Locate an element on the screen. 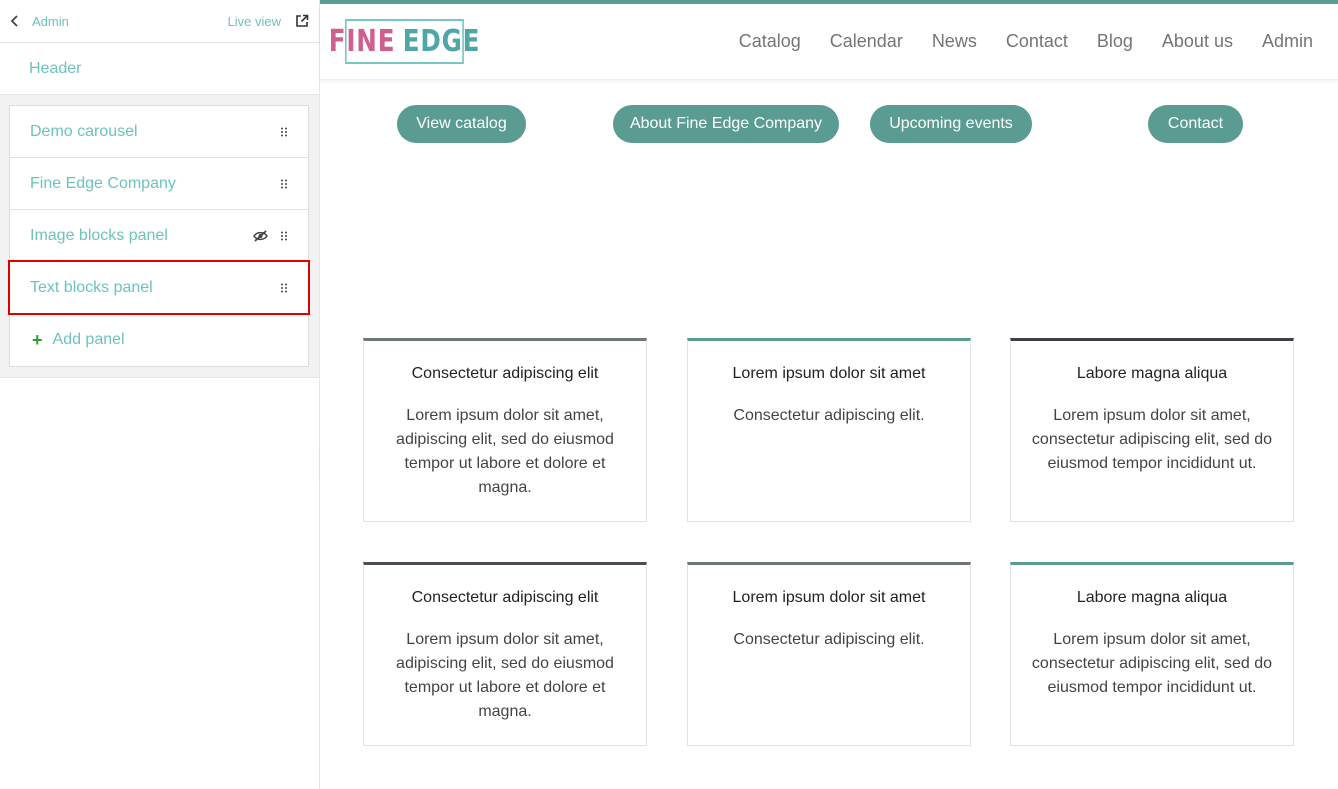 The height and width of the screenshot is (789, 1338). view-catalog-button: View catalog is located at coordinates (461, 124).